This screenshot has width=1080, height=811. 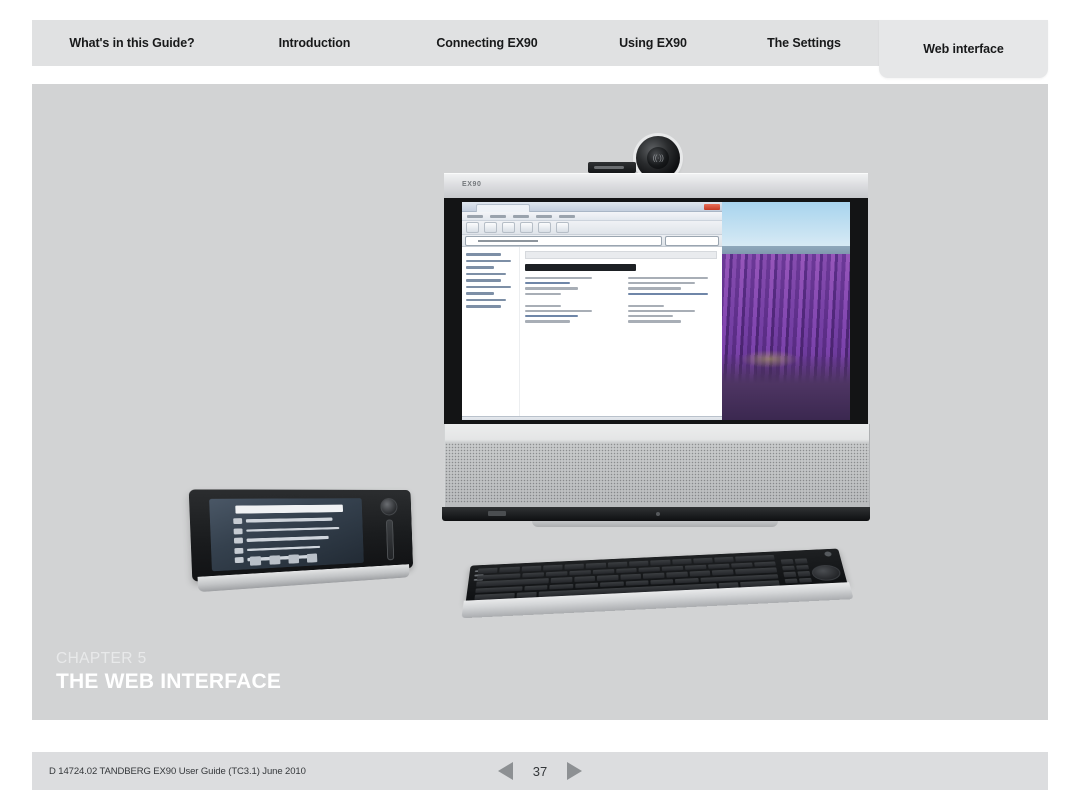 I want to click on tab-label: Connecting EX90, so click(x=487, y=43).